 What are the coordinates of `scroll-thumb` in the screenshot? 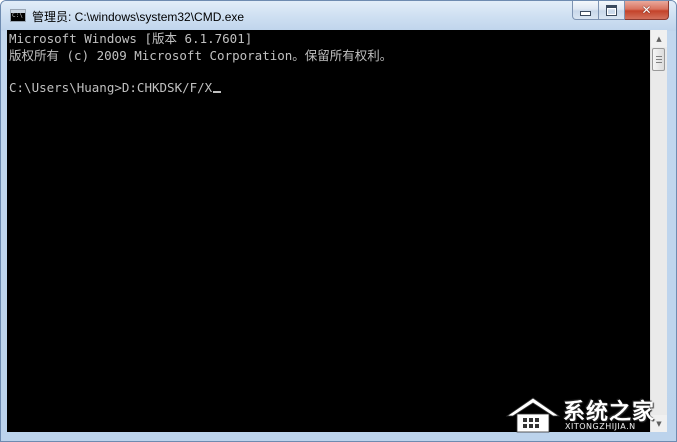 It's located at (658, 59).